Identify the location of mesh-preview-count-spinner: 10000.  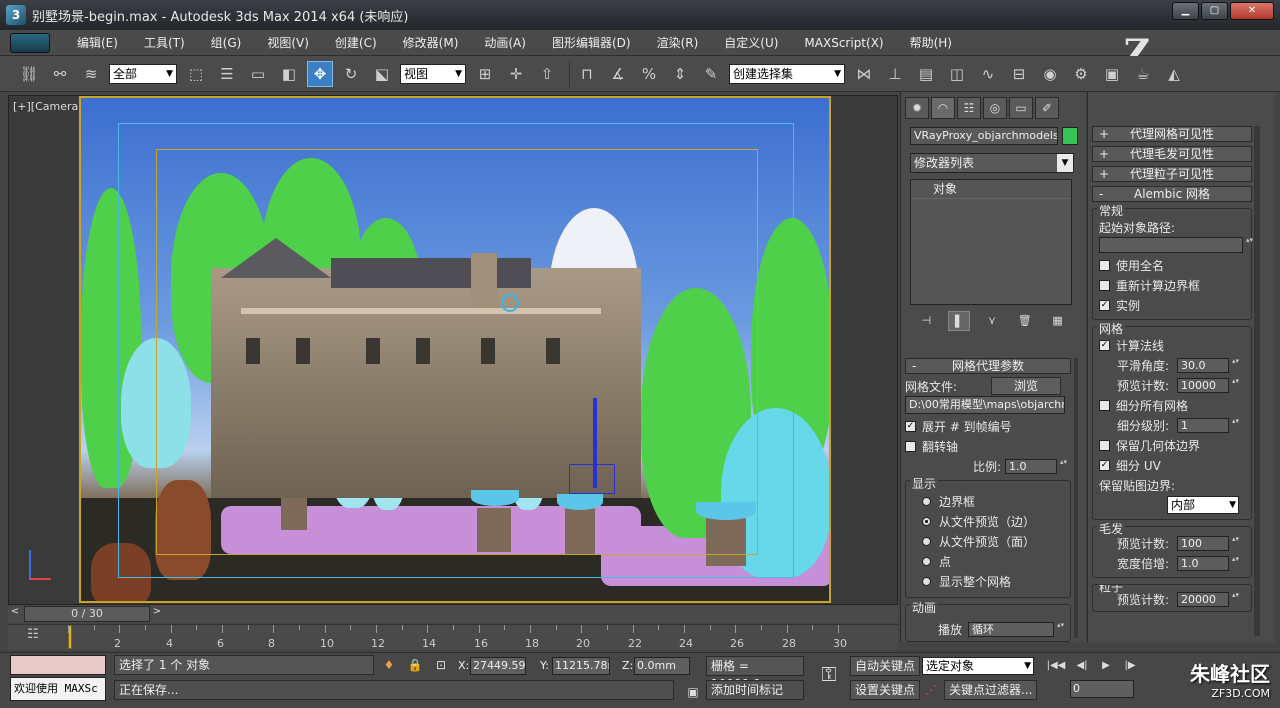
(1208, 385).